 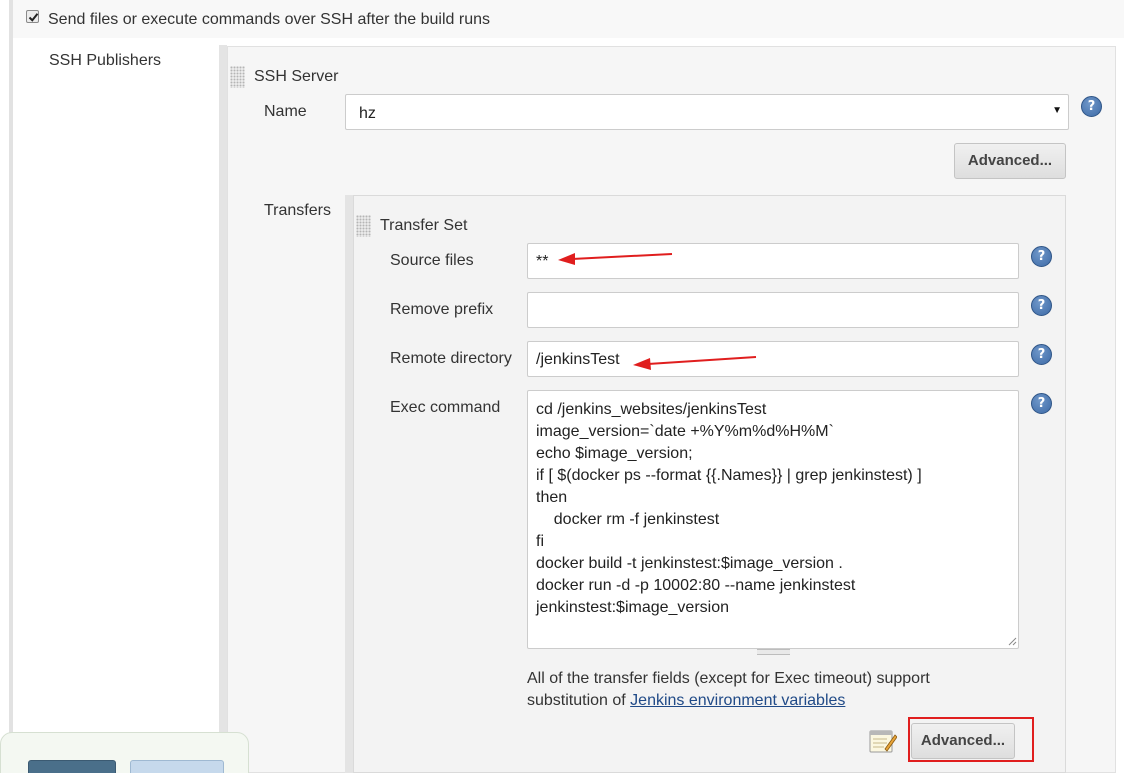 I want to click on transfers-label: Transfers, so click(x=297, y=210).